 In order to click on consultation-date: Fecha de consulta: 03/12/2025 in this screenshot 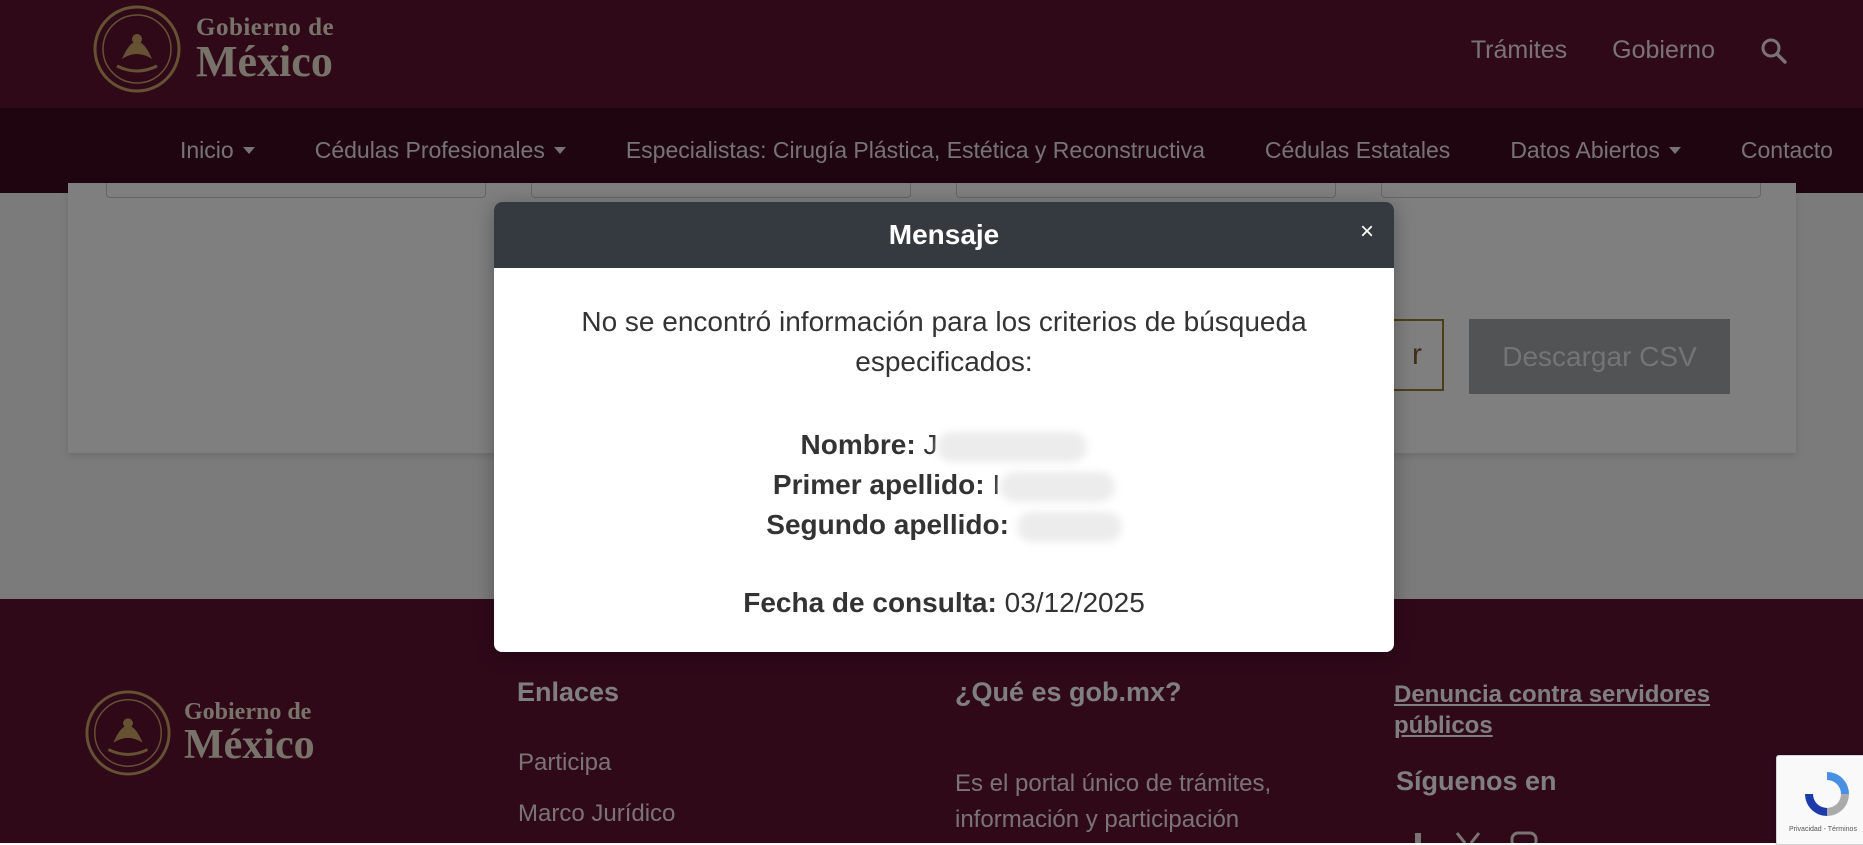, I will do `click(944, 603)`.